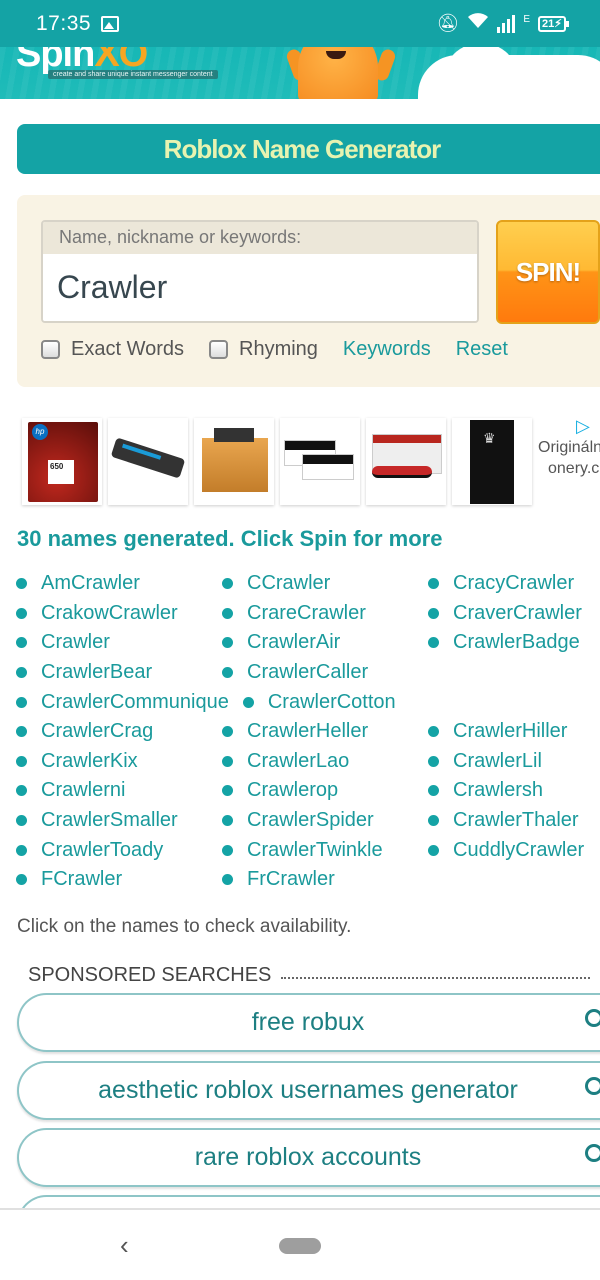  Describe the element at coordinates (124, 1245) in the screenshot. I see `back-icon: ‹` at that location.